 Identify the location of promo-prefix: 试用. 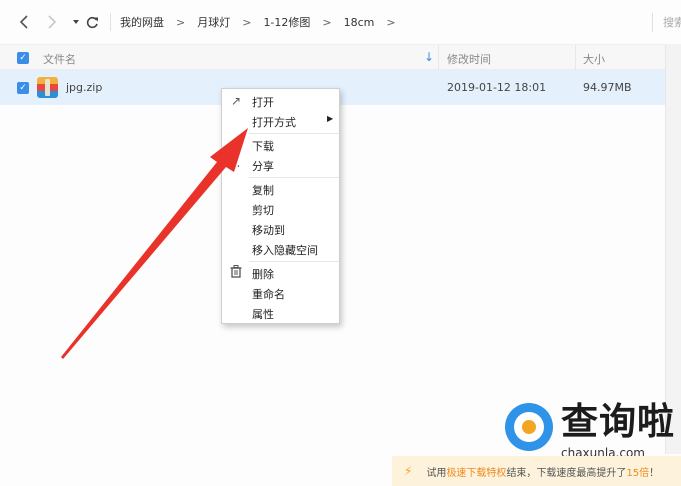
(436, 473).